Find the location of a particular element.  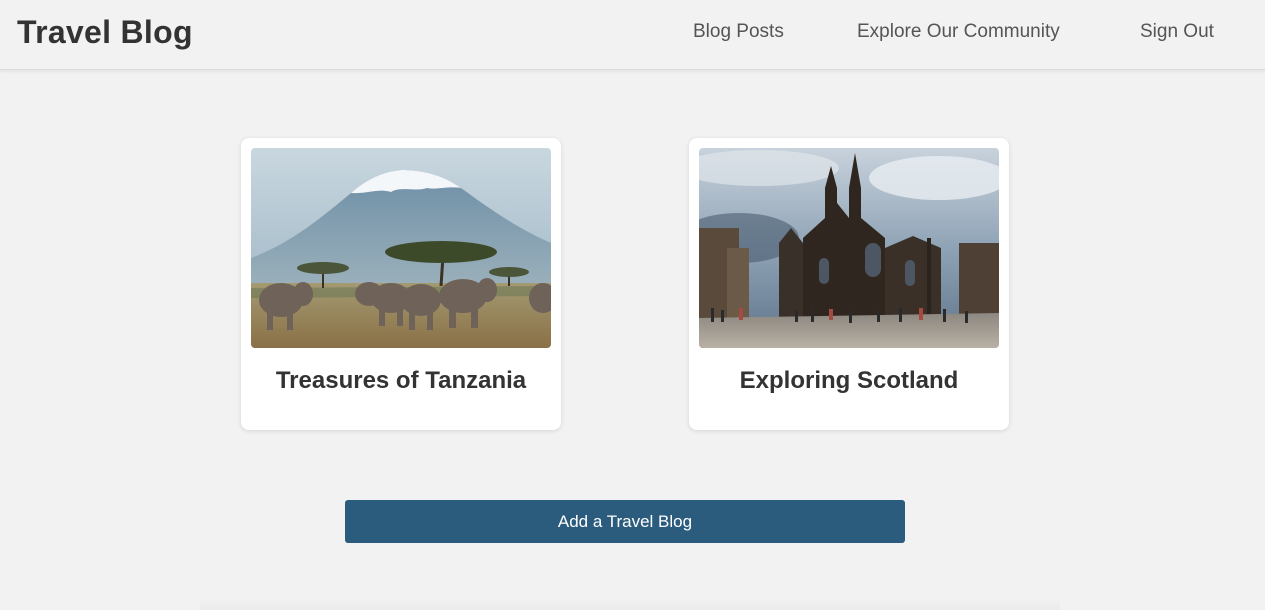

kilimanjaro-elephants-photo is located at coordinates (401, 248).